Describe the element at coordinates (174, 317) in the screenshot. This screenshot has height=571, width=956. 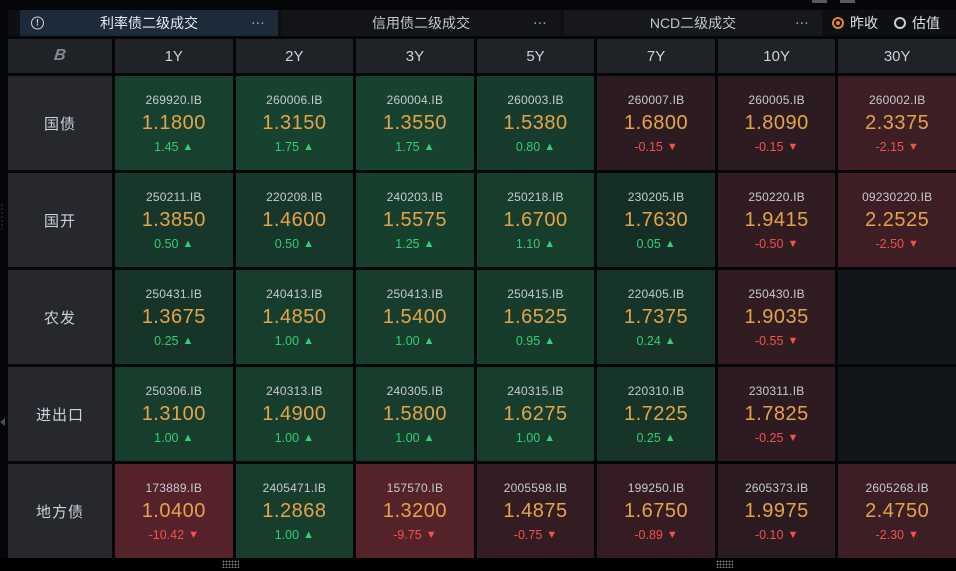
I see `quote-cell: 250431.IB 1.3675 0.25 ▲` at that location.